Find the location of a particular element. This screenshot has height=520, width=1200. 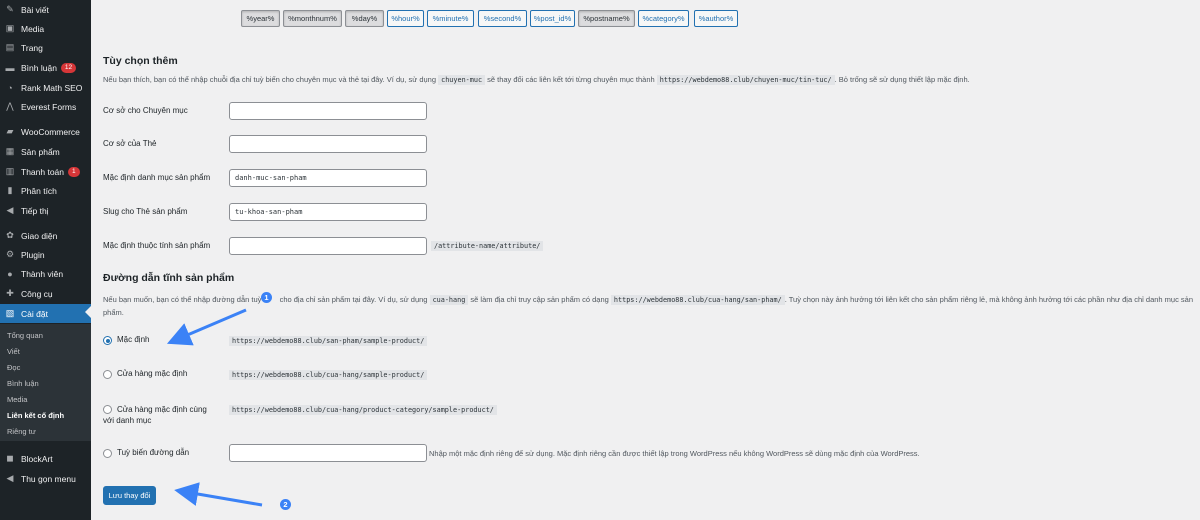

sidebar-item-rankmath: ◔ Rank Math SEO is located at coordinates (45, 87).